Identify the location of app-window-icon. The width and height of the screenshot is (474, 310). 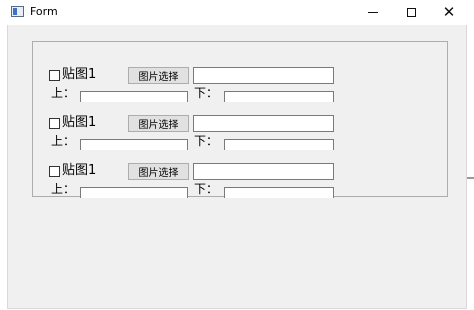
(17, 11).